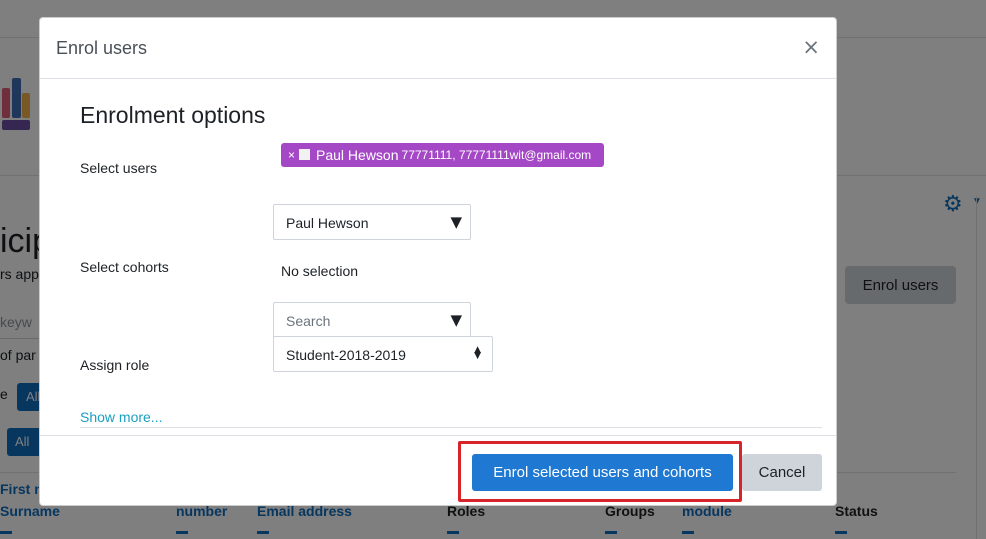  Describe the element at coordinates (291, 155) in the screenshot. I see `remove-icon: ×` at that location.